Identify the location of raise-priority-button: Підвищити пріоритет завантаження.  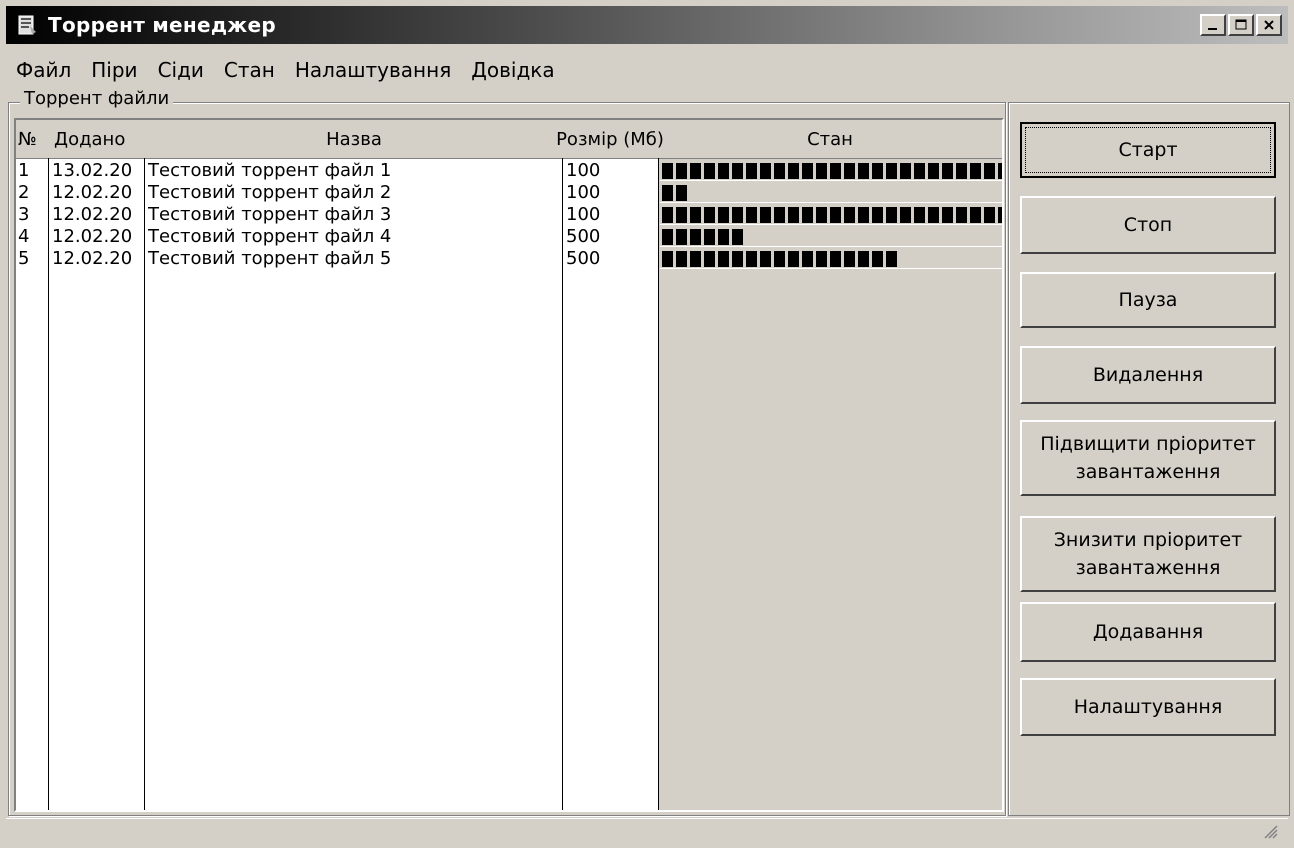
(1148, 458).